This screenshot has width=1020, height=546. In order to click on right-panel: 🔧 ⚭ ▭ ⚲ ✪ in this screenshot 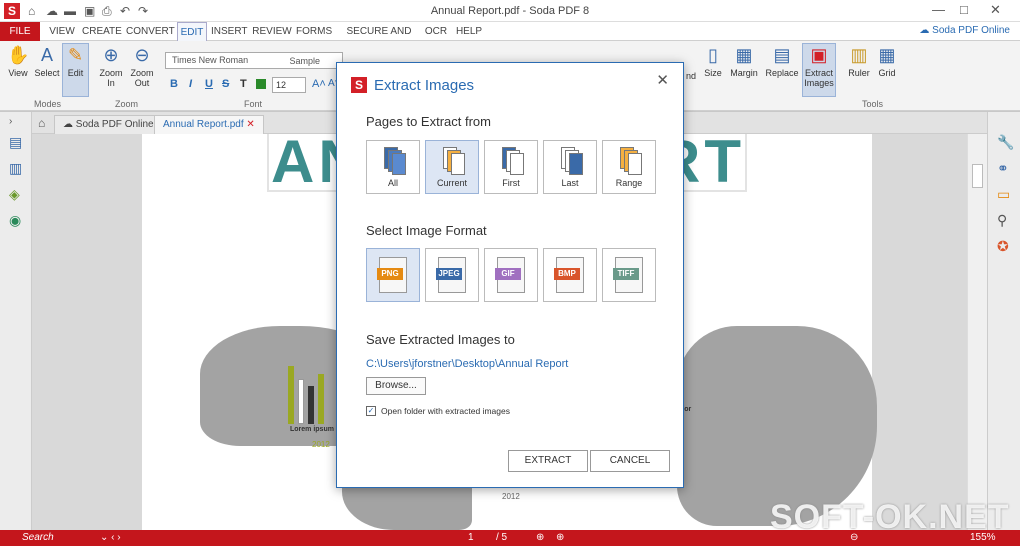, I will do `click(1003, 321)`.